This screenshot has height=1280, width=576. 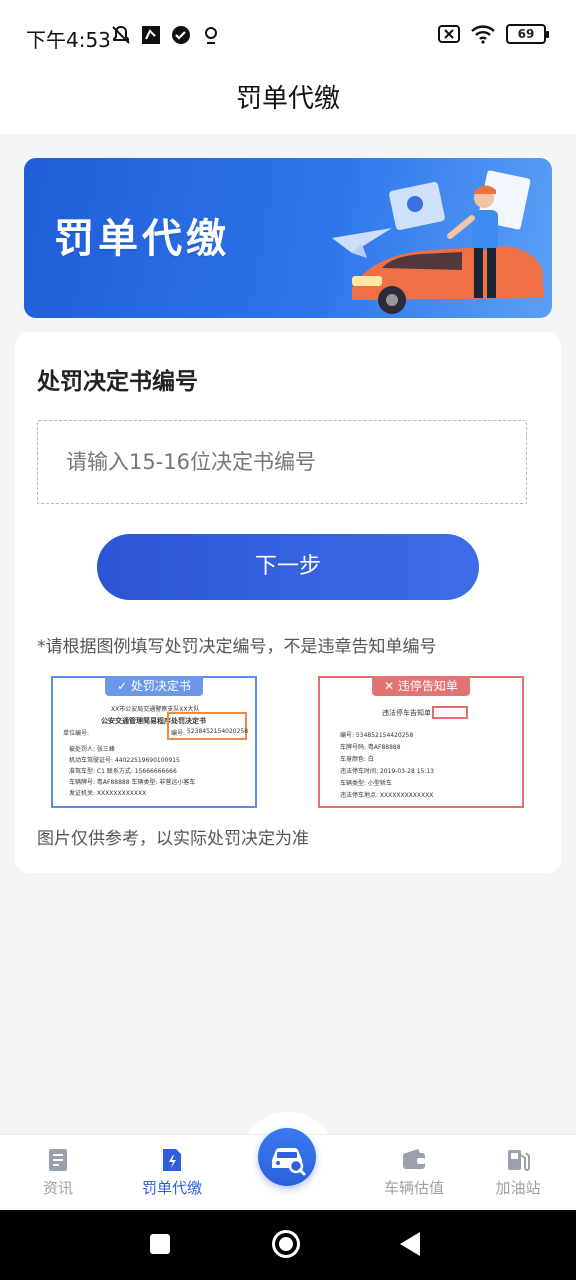 I want to click on home-button, so click(x=286, y=1244).